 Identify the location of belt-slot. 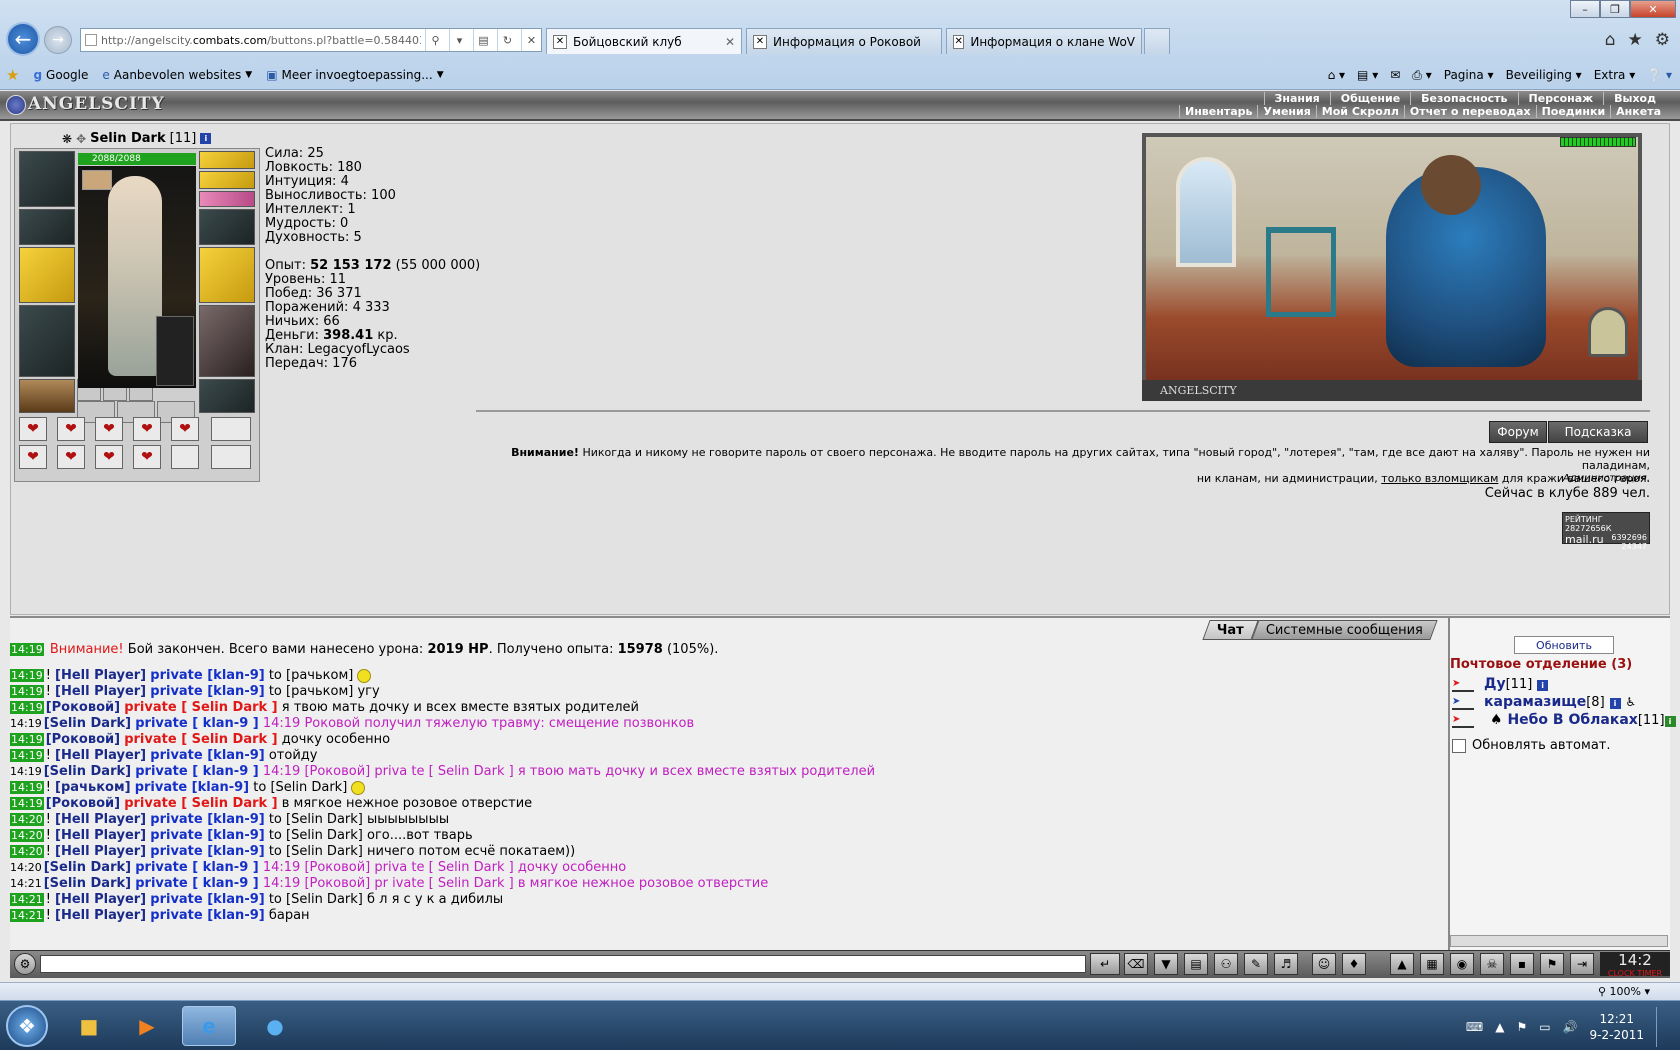
(47, 396).